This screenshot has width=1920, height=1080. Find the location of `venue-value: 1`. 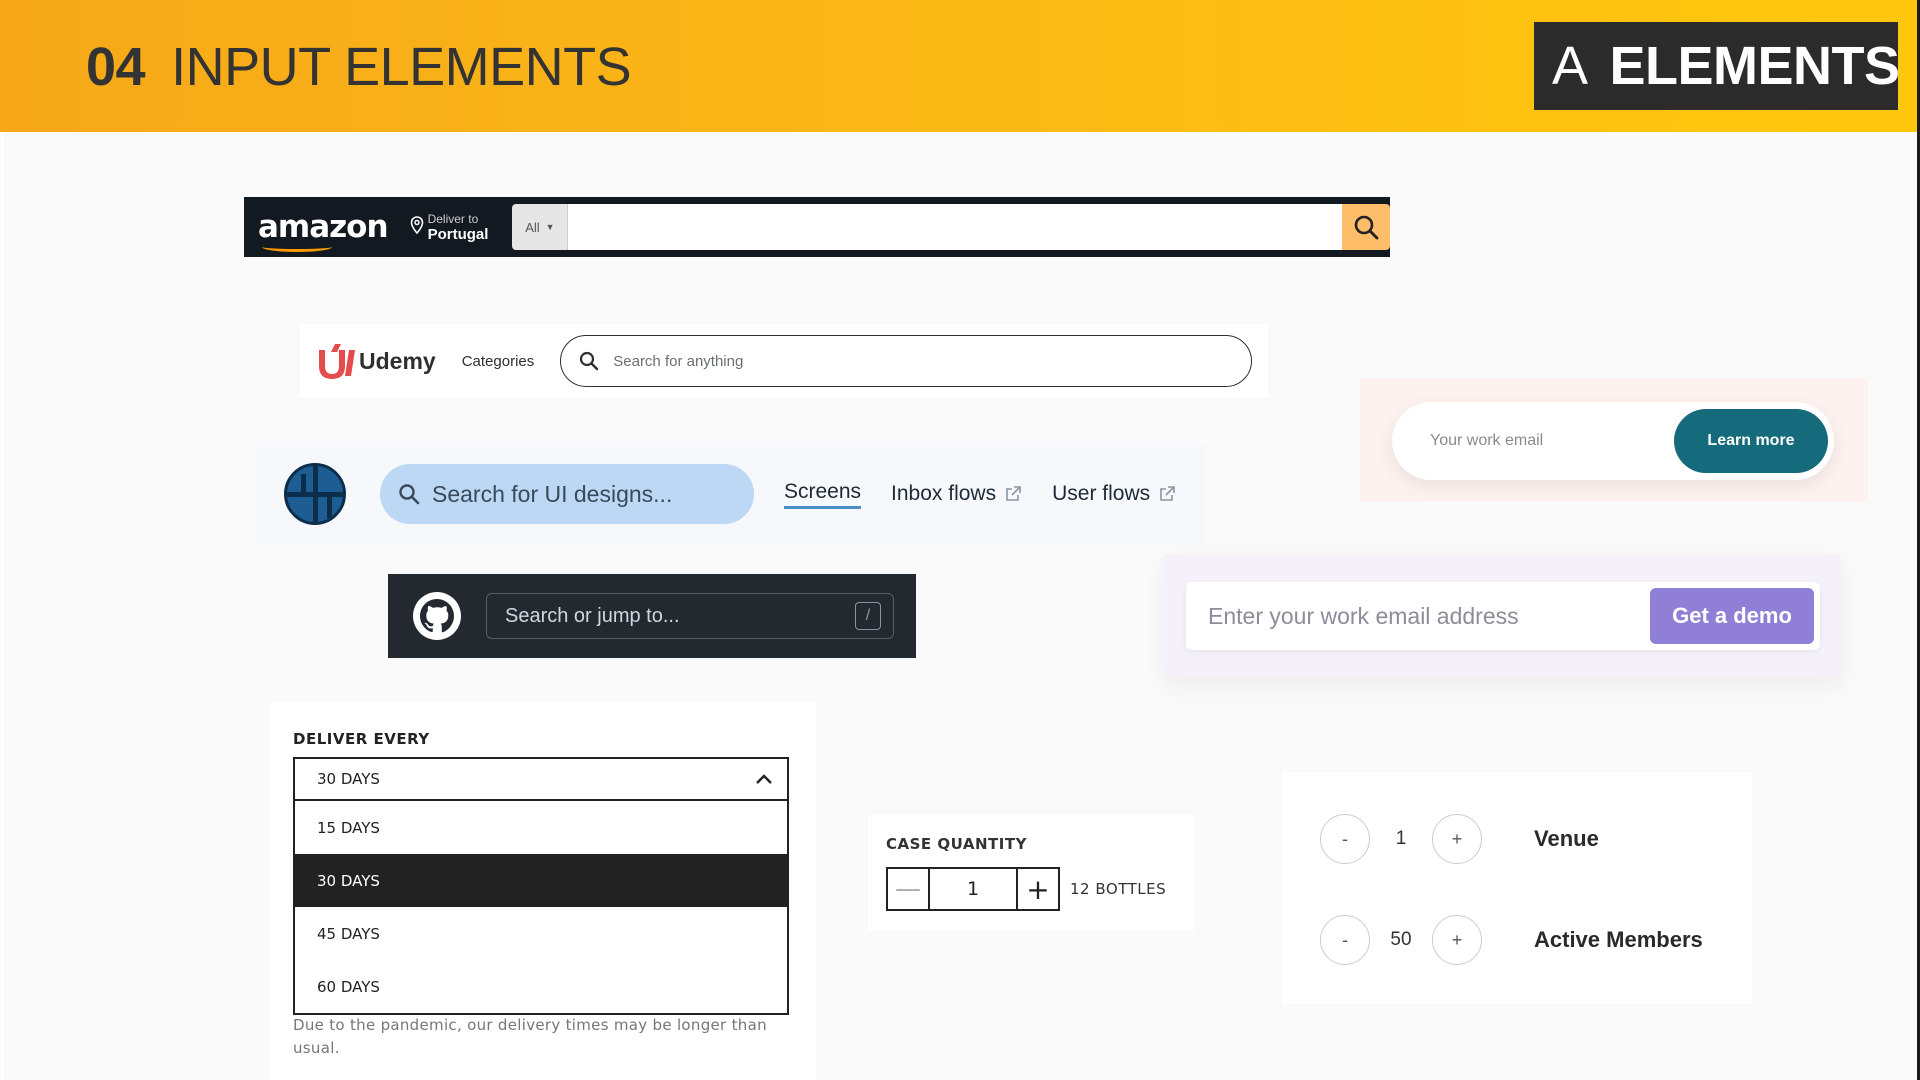

venue-value: 1 is located at coordinates (1401, 839).